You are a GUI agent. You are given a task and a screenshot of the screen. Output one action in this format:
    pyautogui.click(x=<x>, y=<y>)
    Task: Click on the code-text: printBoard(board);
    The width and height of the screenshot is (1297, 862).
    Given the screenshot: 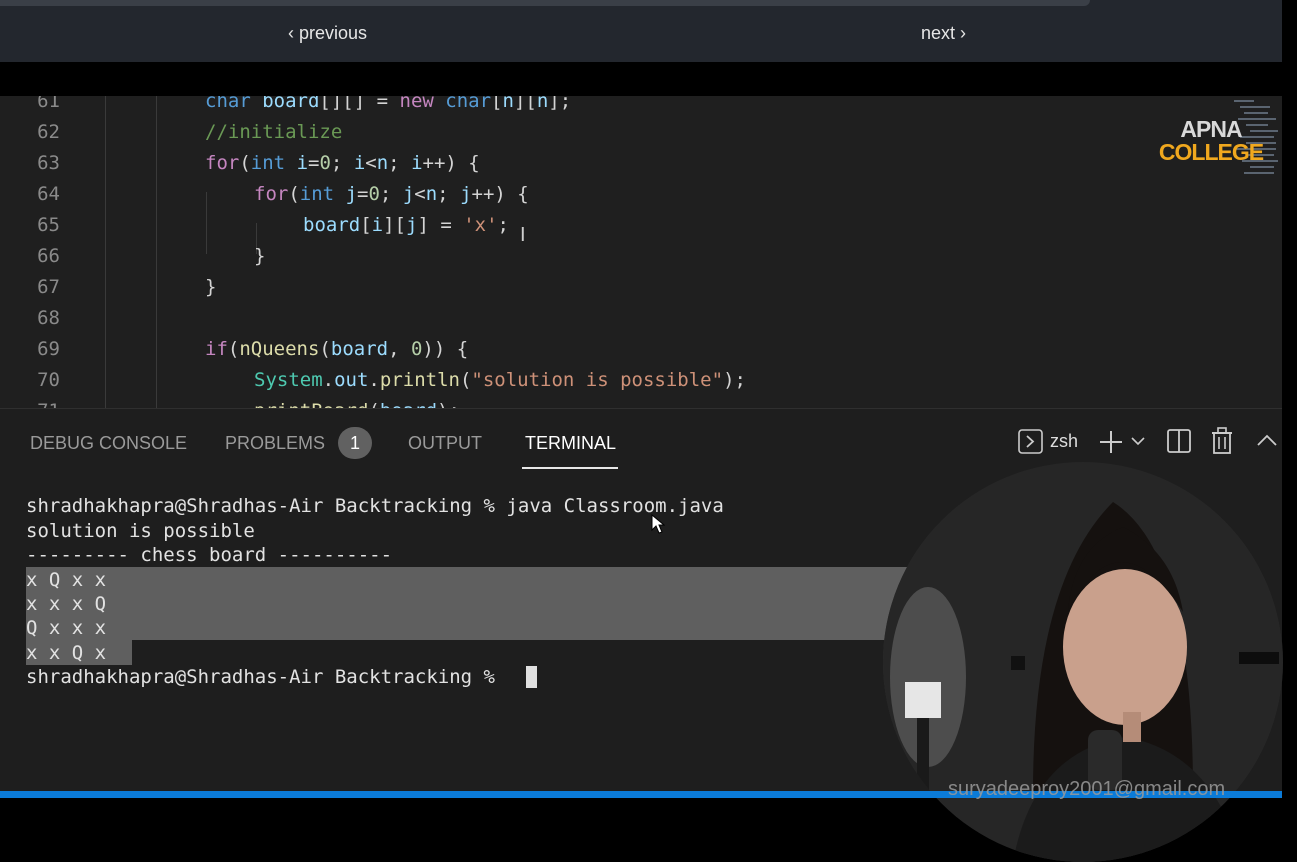 What is the action you would take?
    pyautogui.click(x=357, y=404)
    